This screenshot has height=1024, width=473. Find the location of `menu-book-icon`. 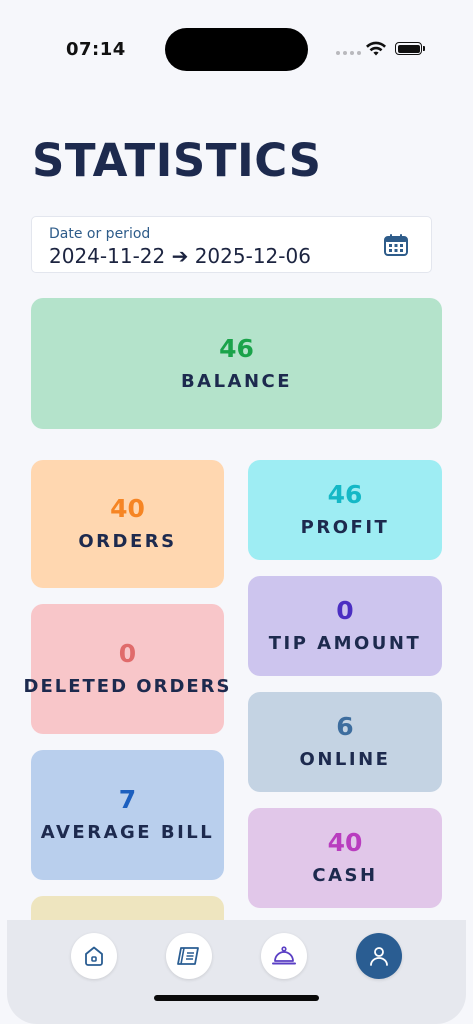

menu-book-icon is located at coordinates (188, 956).